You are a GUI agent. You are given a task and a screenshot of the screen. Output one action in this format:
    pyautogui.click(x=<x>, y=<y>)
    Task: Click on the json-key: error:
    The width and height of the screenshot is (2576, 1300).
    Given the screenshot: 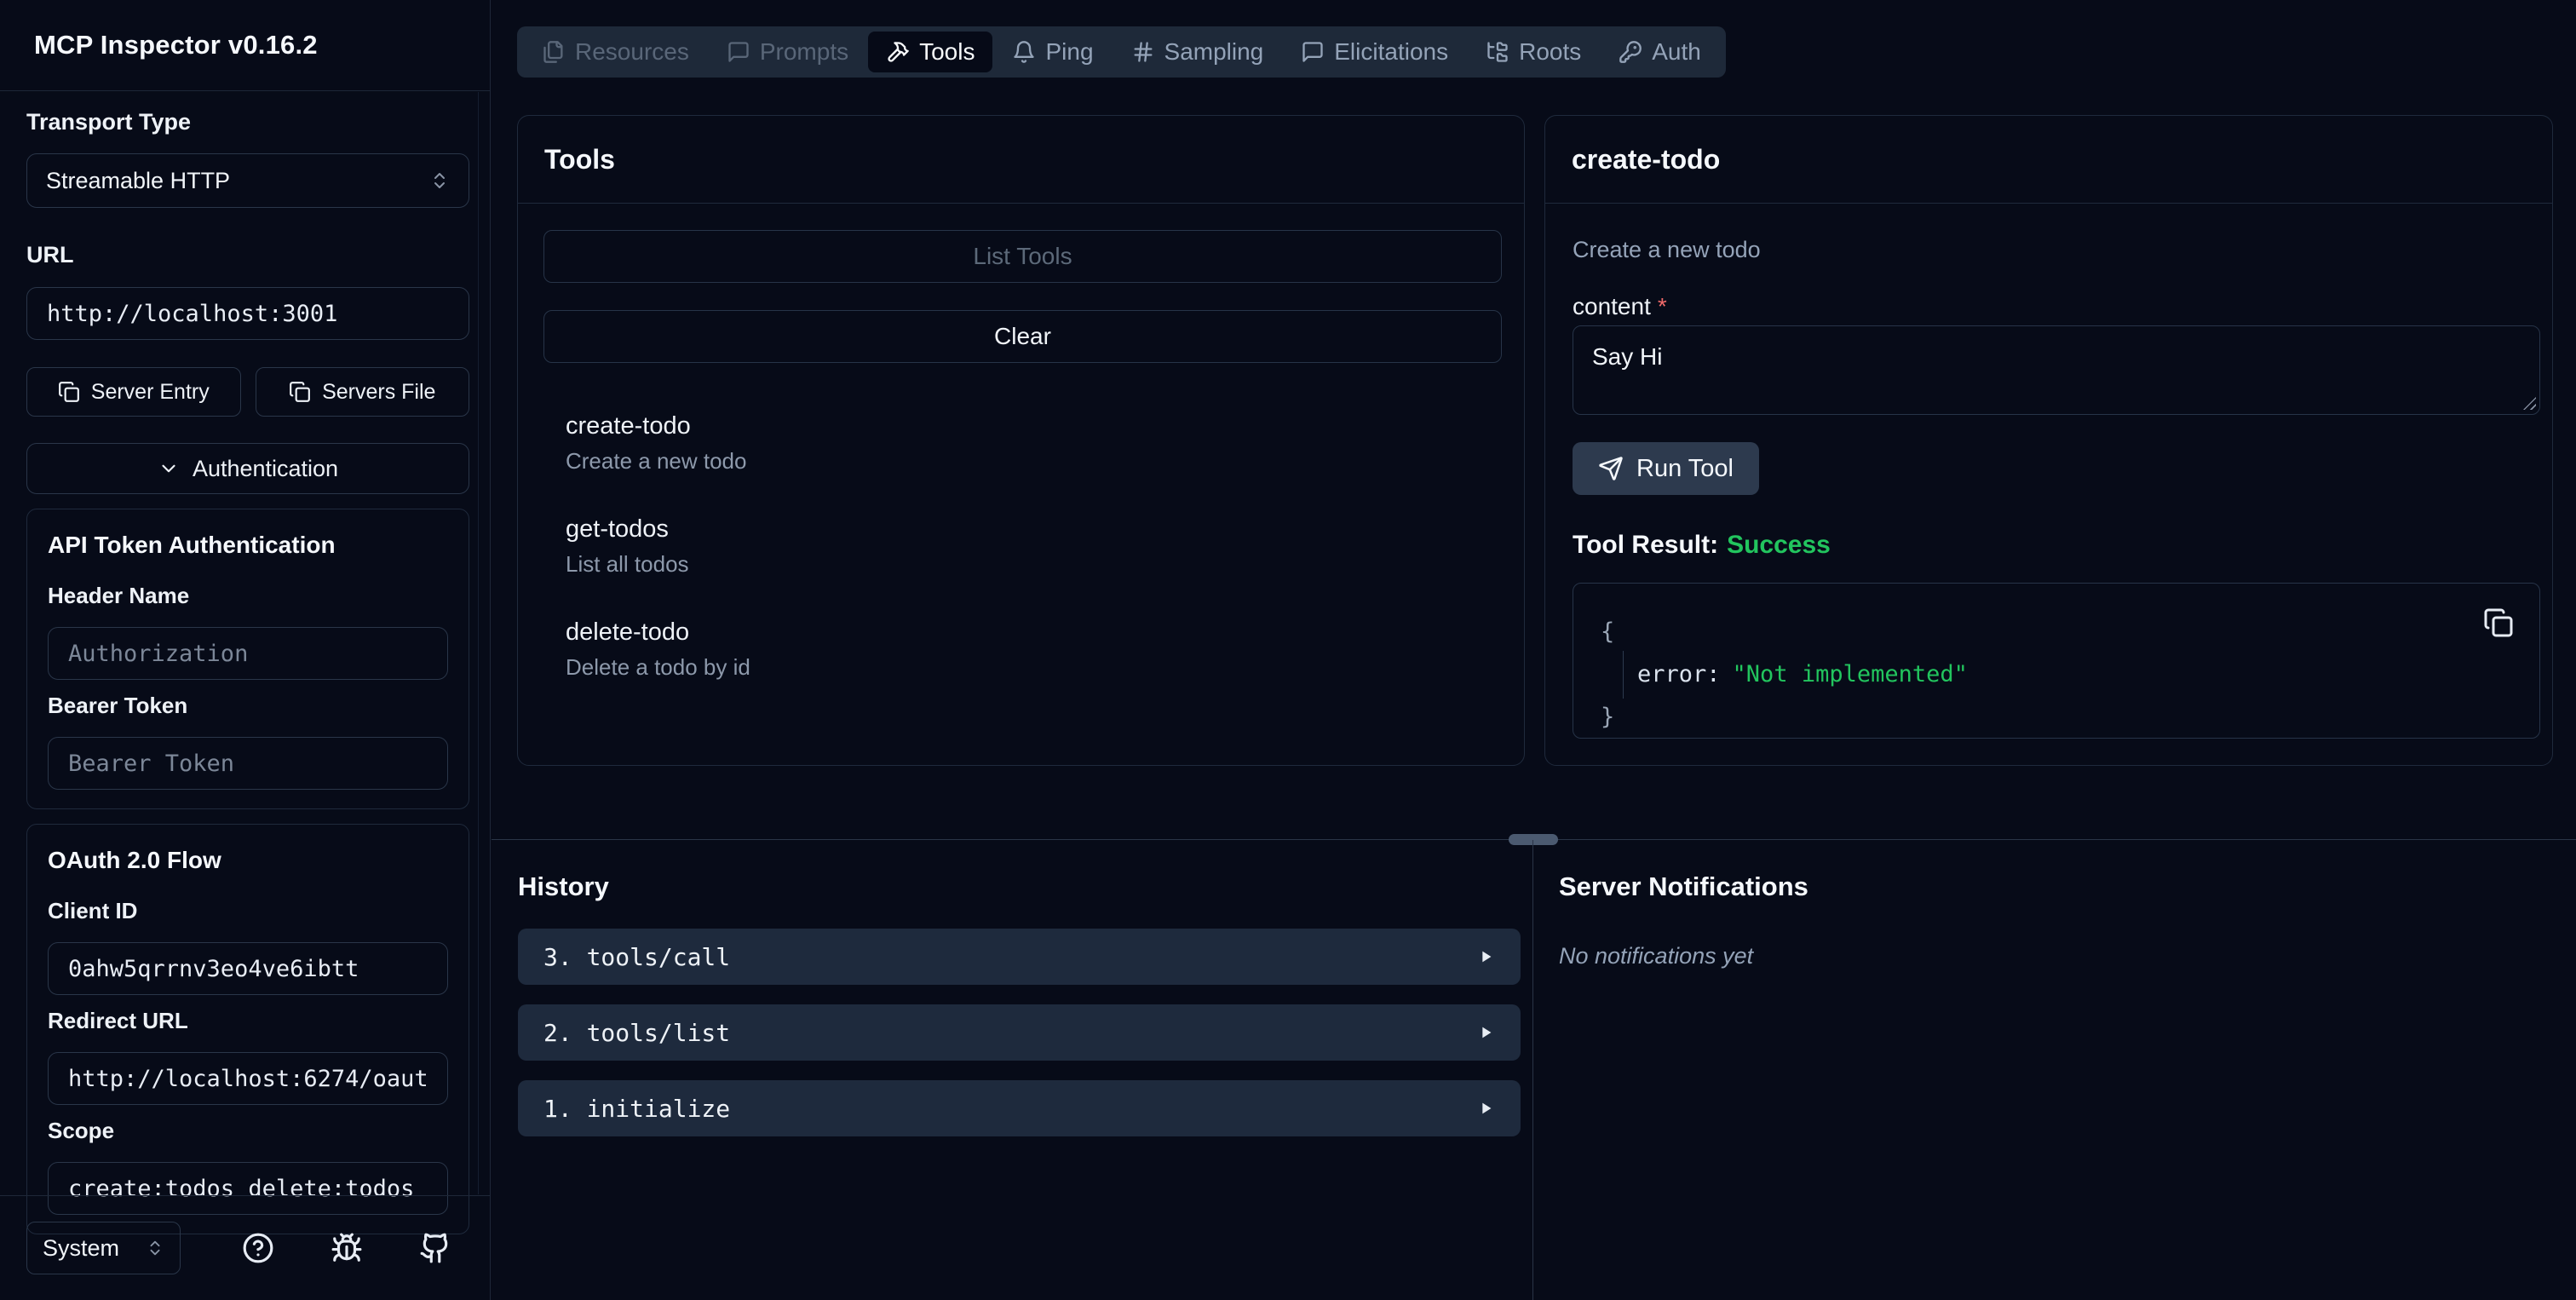 What is the action you would take?
    pyautogui.click(x=1679, y=674)
    